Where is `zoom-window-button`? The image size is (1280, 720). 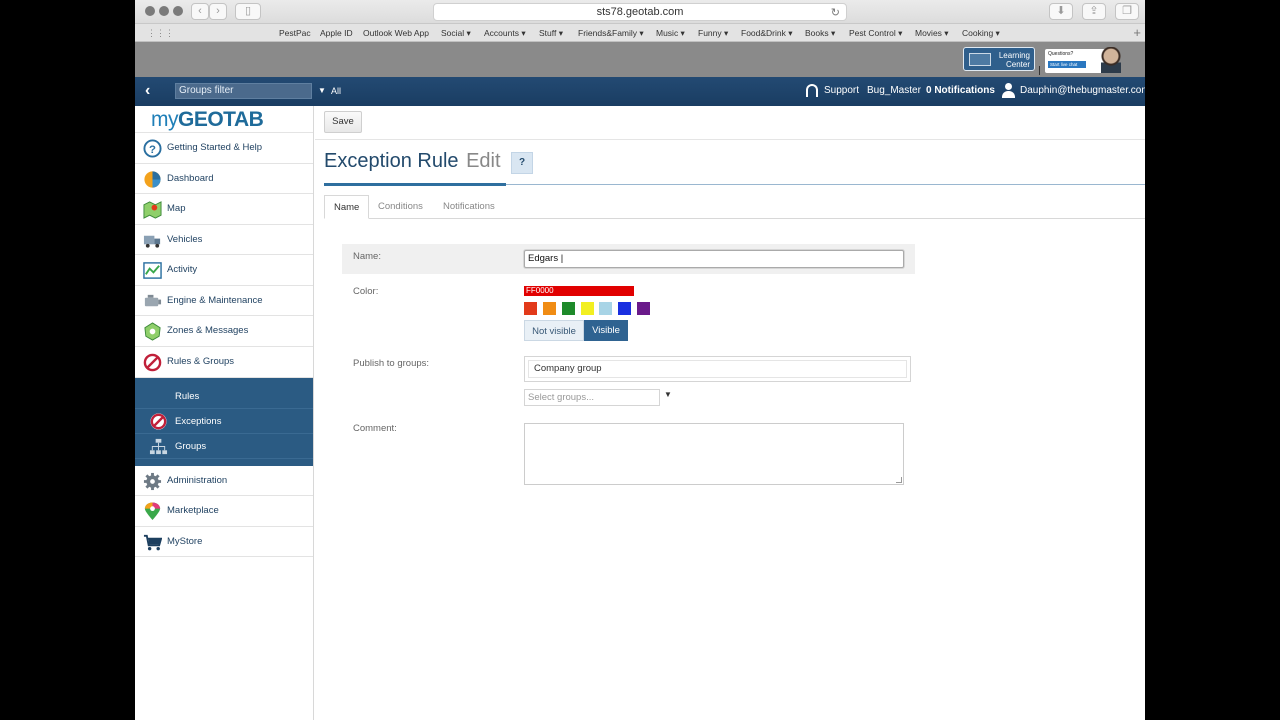
zoom-window-button is located at coordinates (178, 11).